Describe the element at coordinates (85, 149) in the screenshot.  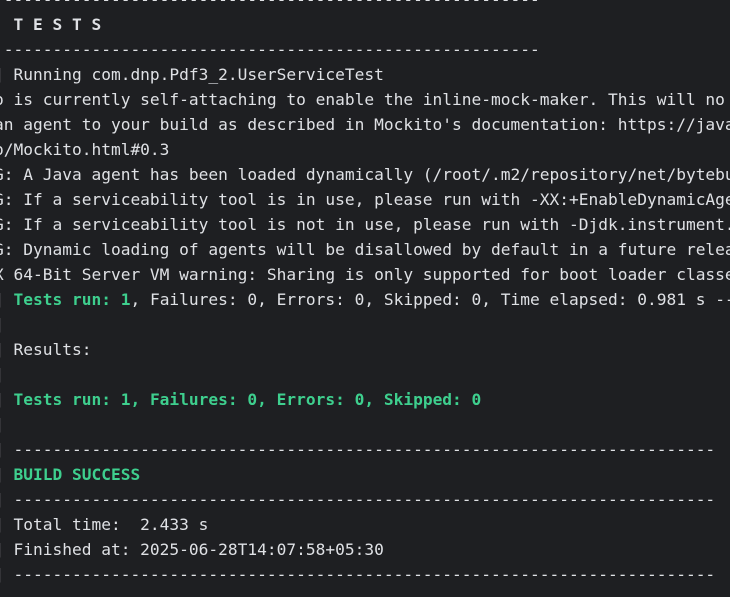
I see `log-text: o/Mockito.html#0.3` at that location.